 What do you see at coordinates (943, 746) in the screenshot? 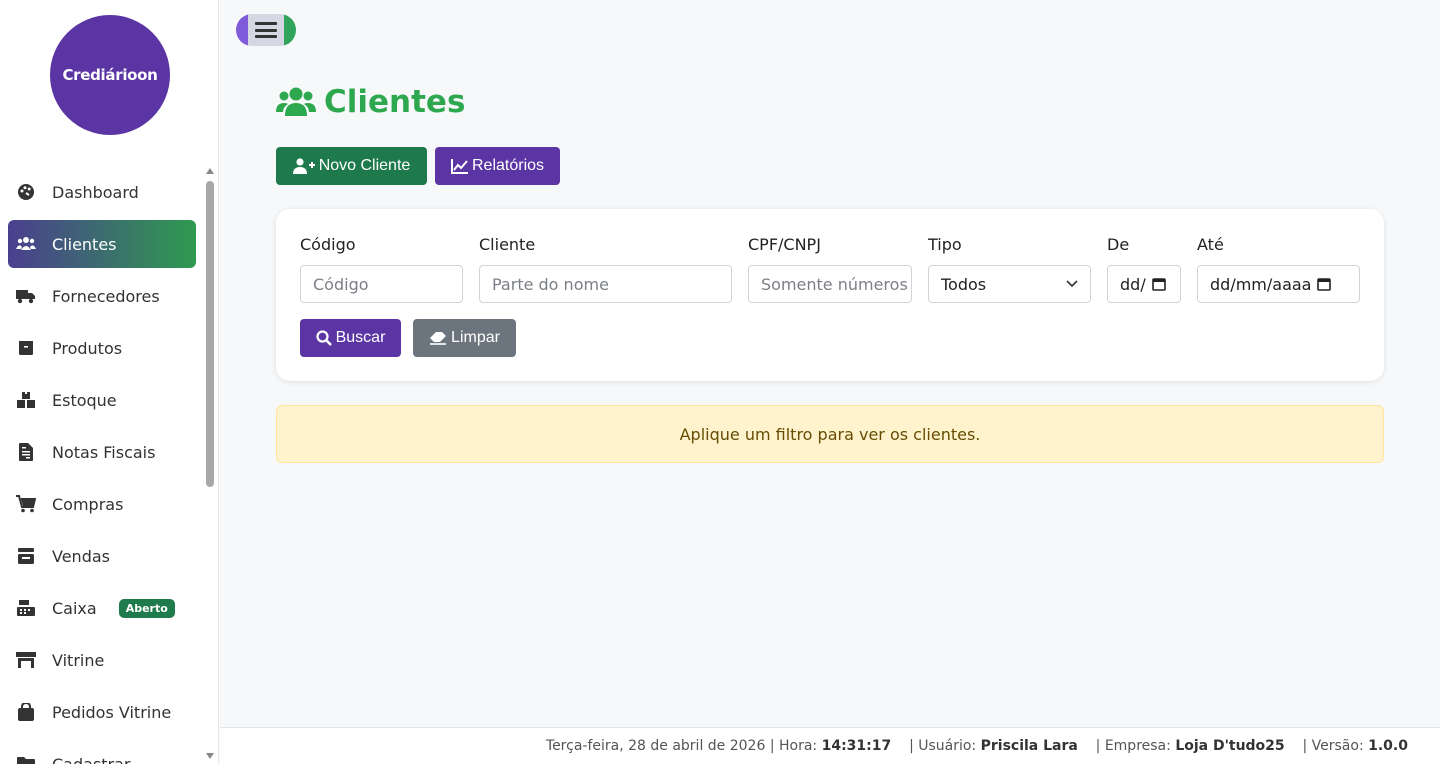
I see `footer-user-label: | Usuário:` at bounding box center [943, 746].